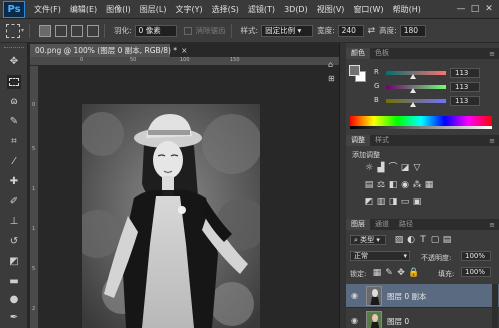 The image size is (499, 328). I want to click on selective-color-icon: ▣, so click(417, 202).